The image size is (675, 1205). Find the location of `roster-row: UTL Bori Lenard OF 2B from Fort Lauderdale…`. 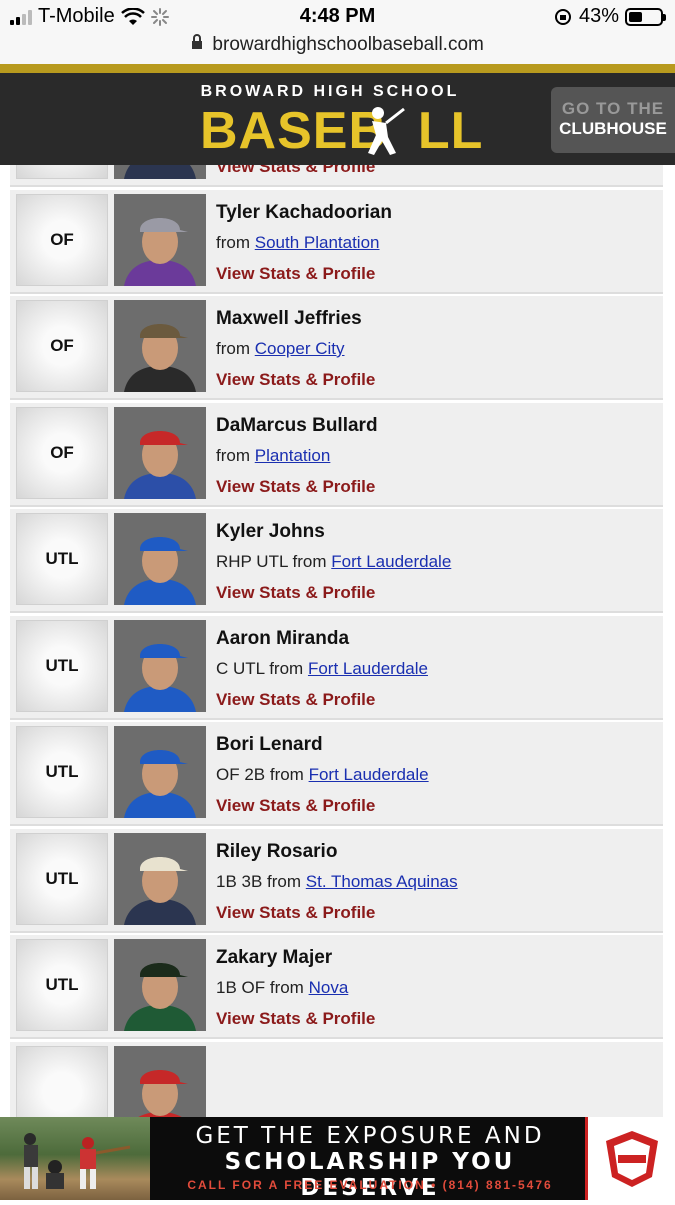

roster-row: UTL Bori Lenard OF 2B from Fort Lauderdale… is located at coordinates (336, 774).